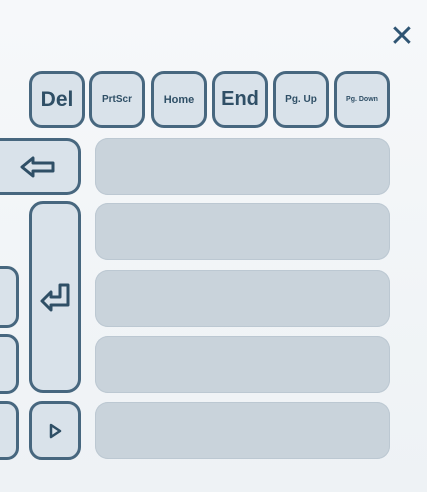 The height and width of the screenshot is (492, 427). I want to click on page-up-key-label: Pg. Up, so click(301, 99).